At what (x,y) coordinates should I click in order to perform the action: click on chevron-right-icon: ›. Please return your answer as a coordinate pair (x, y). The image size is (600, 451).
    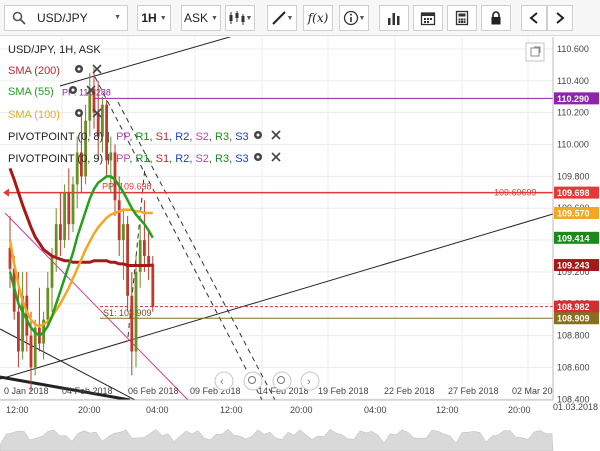
    Looking at the image, I should click on (309, 382).